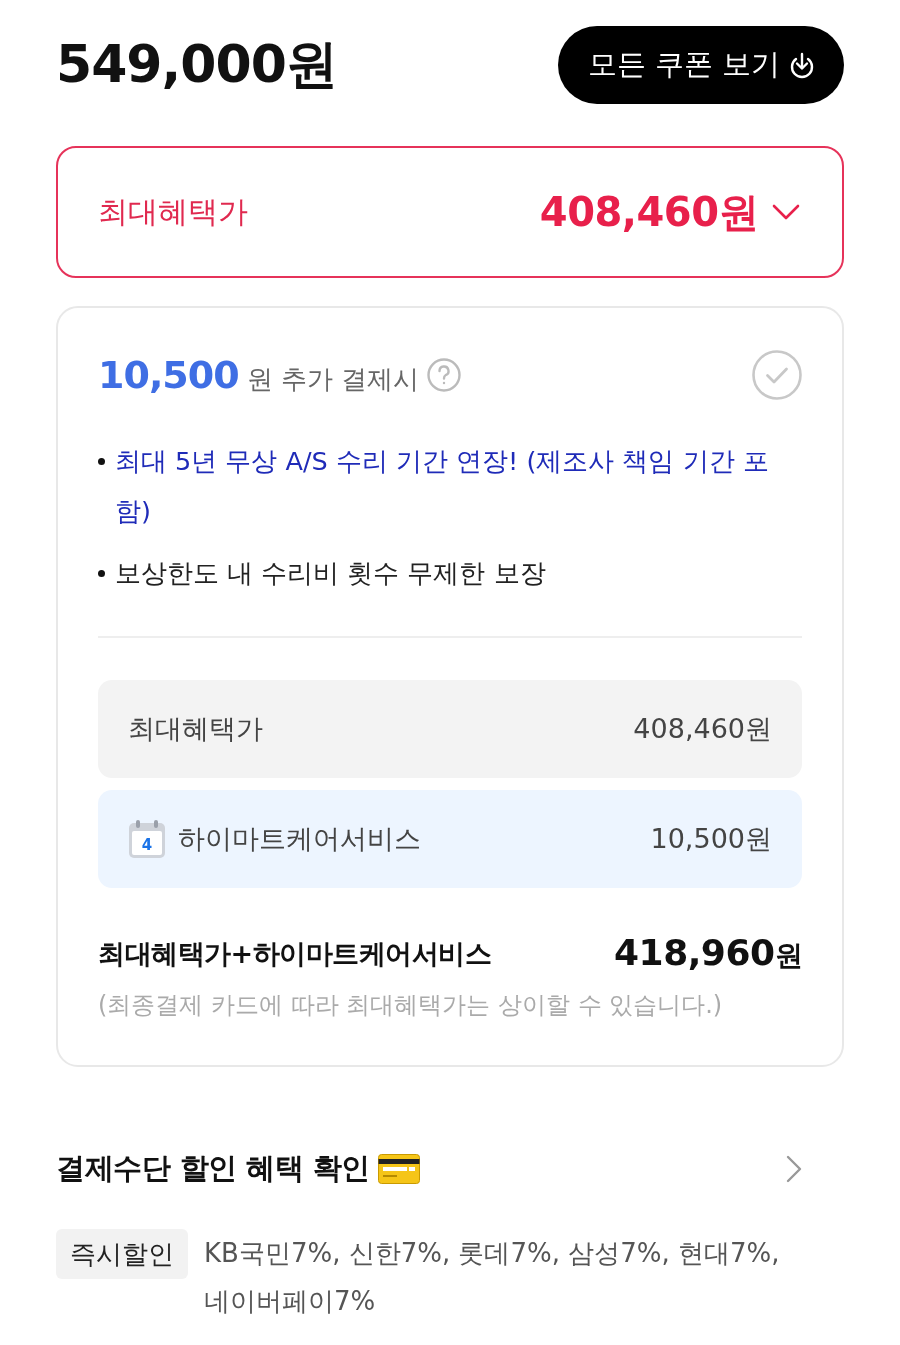 The image size is (900, 1345). Describe the element at coordinates (442, 486) in the screenshot. I see `benefit-text: 최대 5년 무상 A/S 수리 기간 연장! (제조사 책임 기간 포함)` at that location.